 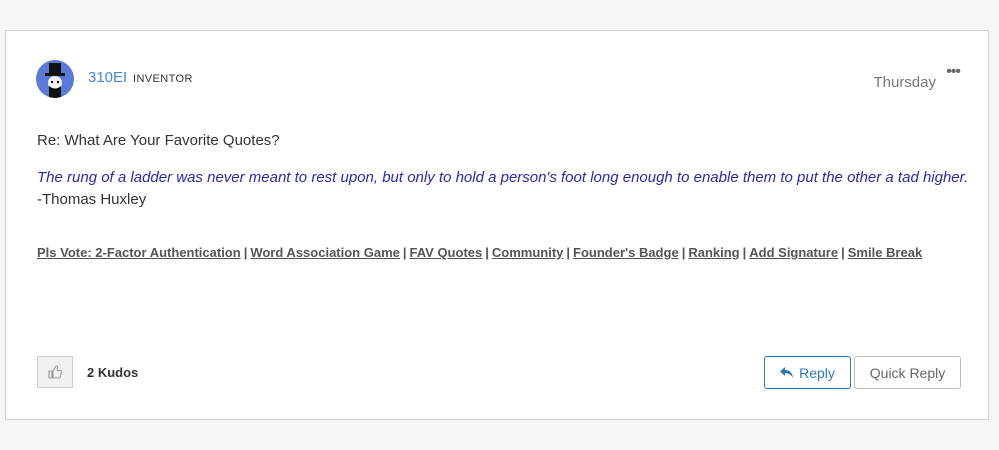 I want to click on signature-link-add-signature: Add Signature, so click(x=793, y=252).